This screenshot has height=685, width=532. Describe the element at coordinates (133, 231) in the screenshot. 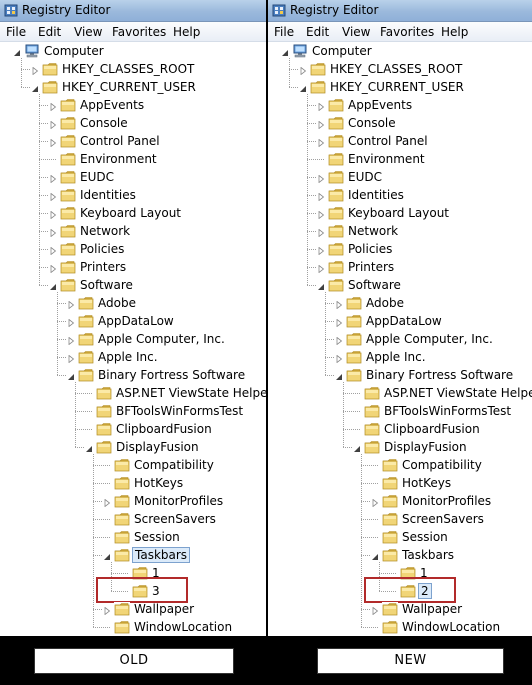

I see `tree-node: Network` at that location.